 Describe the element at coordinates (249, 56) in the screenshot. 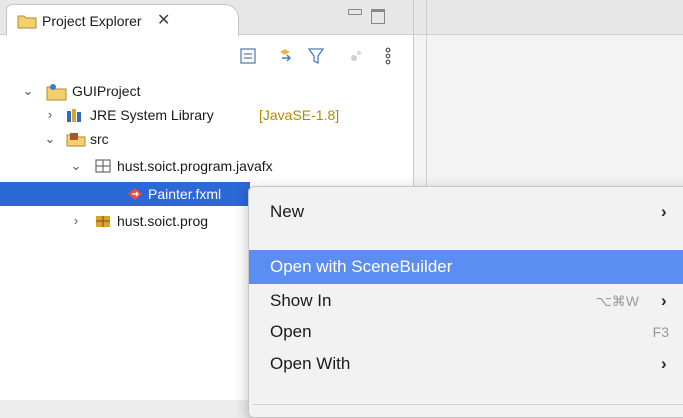

I see `collapse-all-icon` at that location.